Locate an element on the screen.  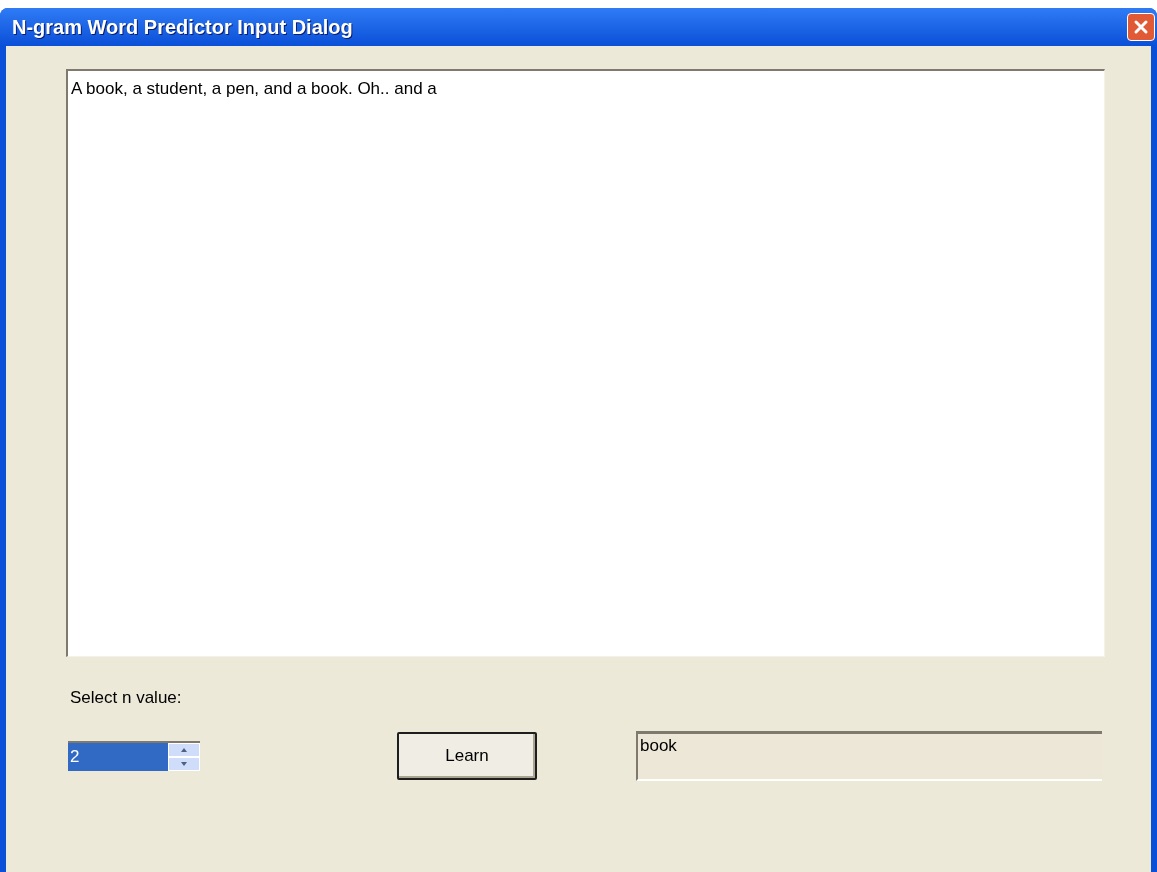
close-icon is located at coordinates (1141, 27).